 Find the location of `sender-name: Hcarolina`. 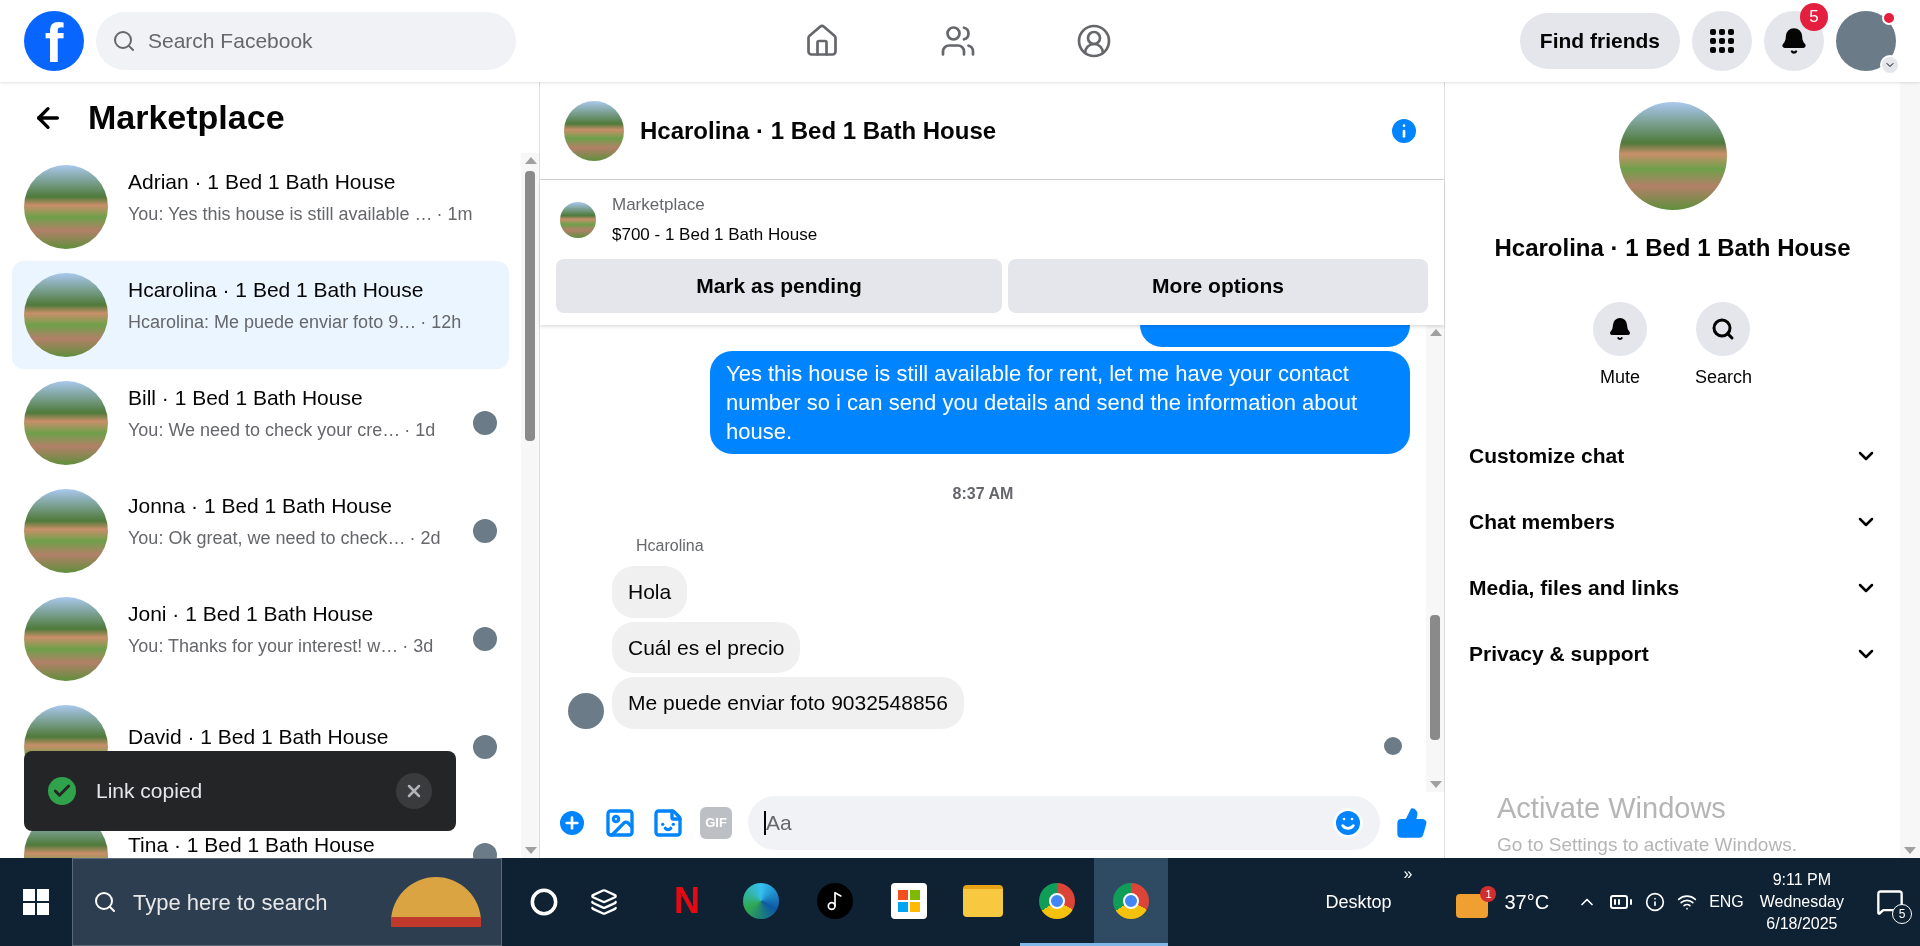

sender-name: Hcarolina is located at coordinates (670, 546).